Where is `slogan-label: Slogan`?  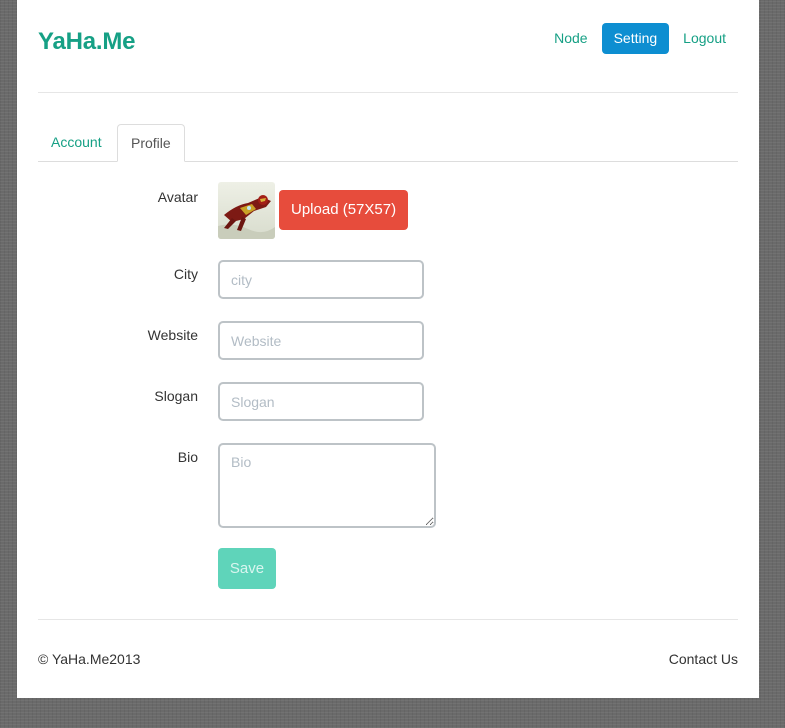
slogan-label: Slogan is located at coordinates (176, 396).